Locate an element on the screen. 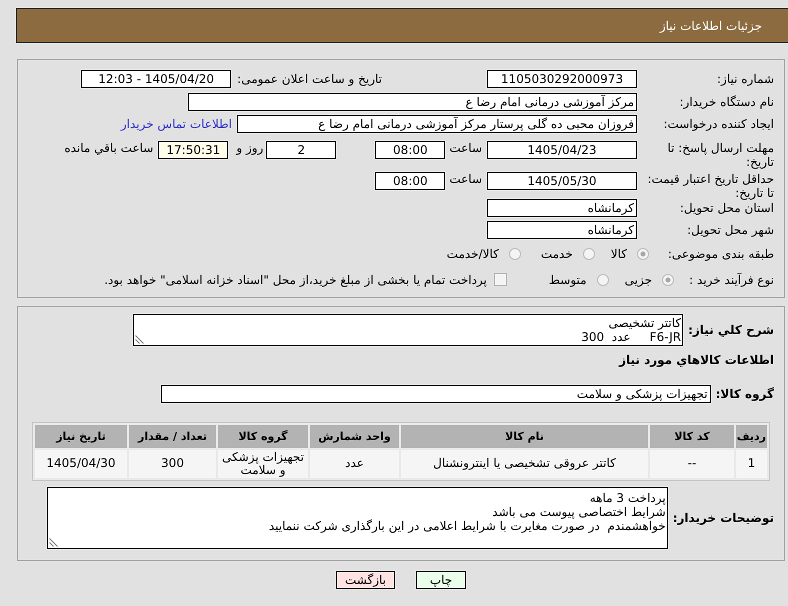 This screenshot has height=606, width=788. option-label: خدمت is located at coordinates (556, 254).